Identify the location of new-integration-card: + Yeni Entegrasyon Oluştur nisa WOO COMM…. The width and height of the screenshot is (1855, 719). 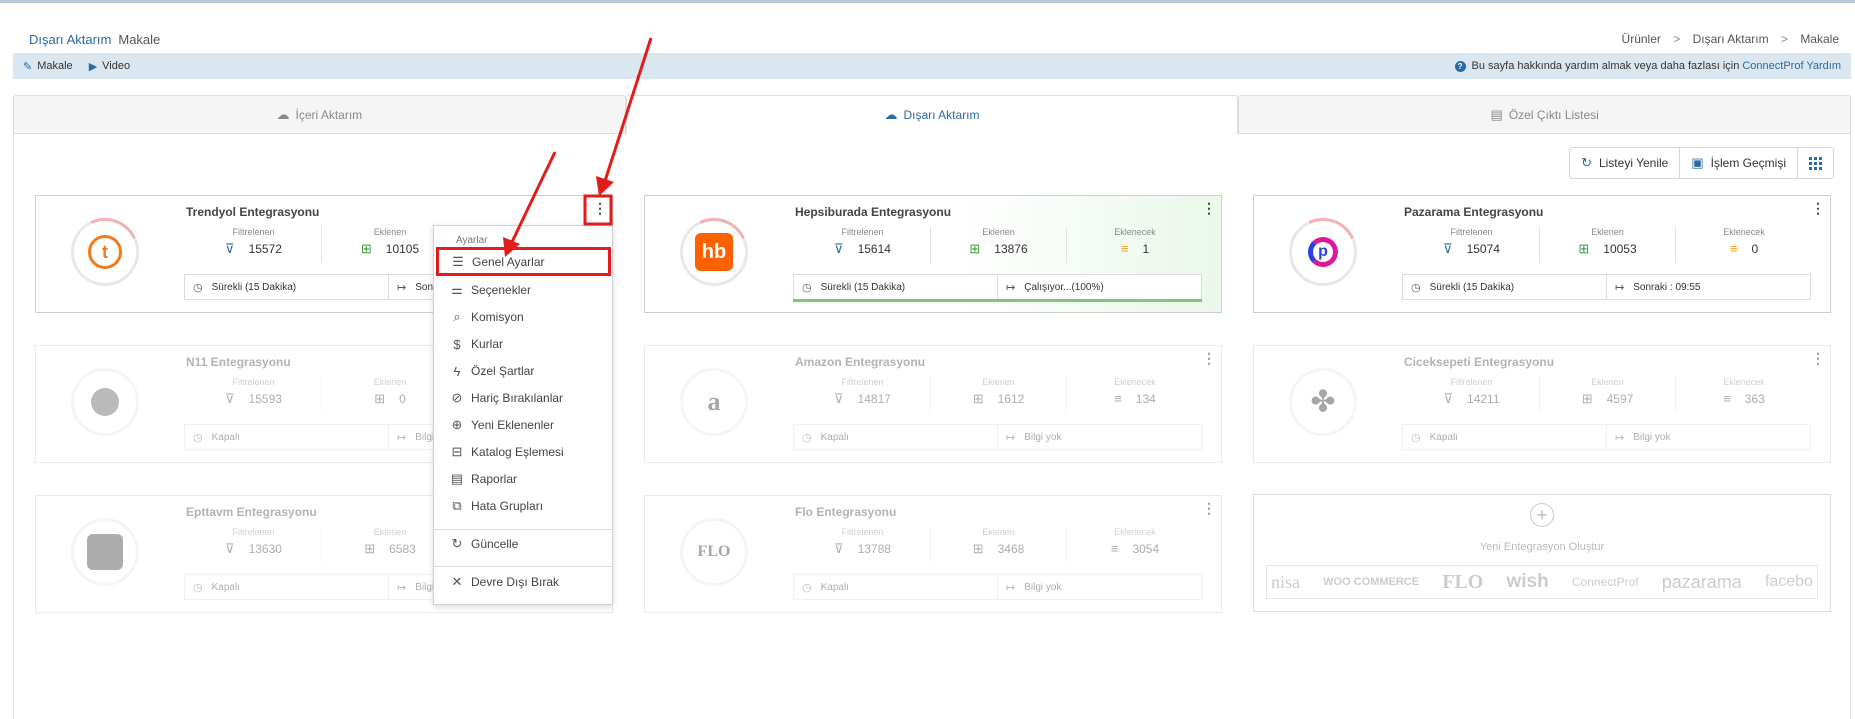
(1542, 553).